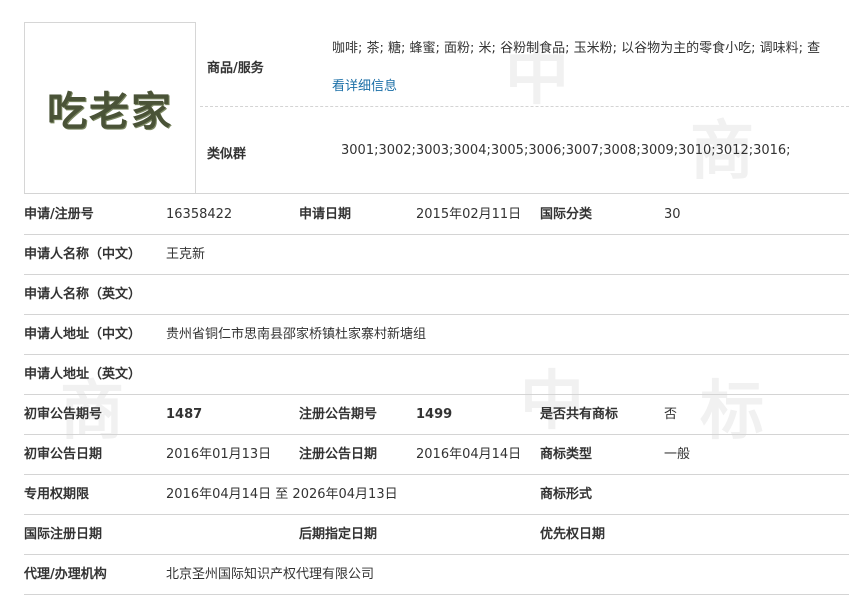 The image size is (849, 599). I want to click on exclusive-period-value: 2016年04月14日 至 2026年04月13日, so click(282, 494).